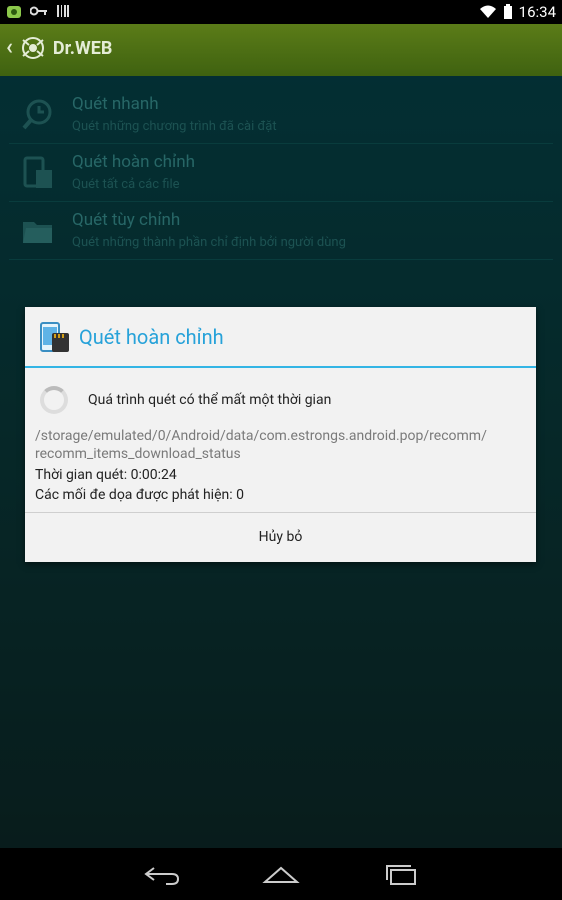  What do you see at coordinates (162, 874) in the screenshot?
I see `back-icon` at bounding box center [162, 874].